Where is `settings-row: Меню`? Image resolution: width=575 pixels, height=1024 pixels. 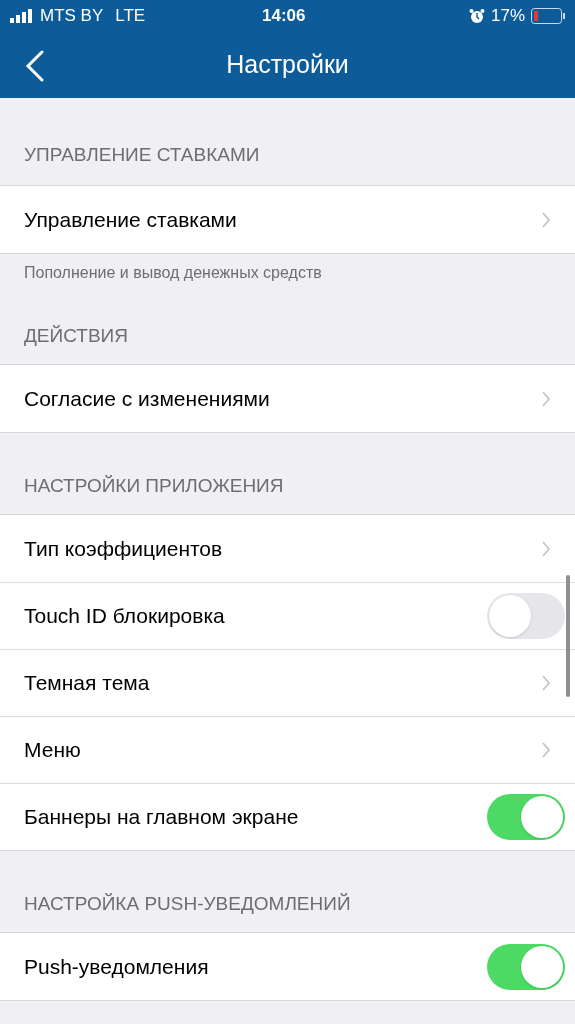
settings-row: Меню is located at coordinates (287, 749).